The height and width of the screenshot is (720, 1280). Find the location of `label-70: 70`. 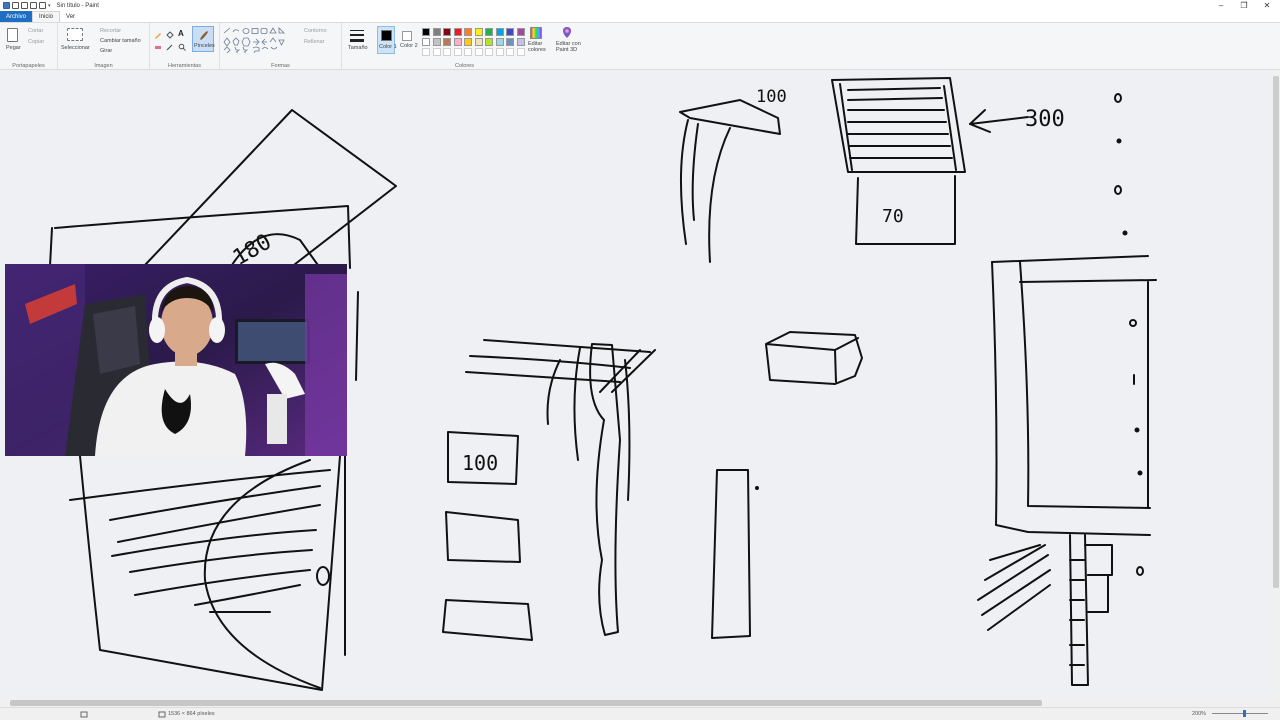

label-70: 70 is located at coordinates (893, 216).